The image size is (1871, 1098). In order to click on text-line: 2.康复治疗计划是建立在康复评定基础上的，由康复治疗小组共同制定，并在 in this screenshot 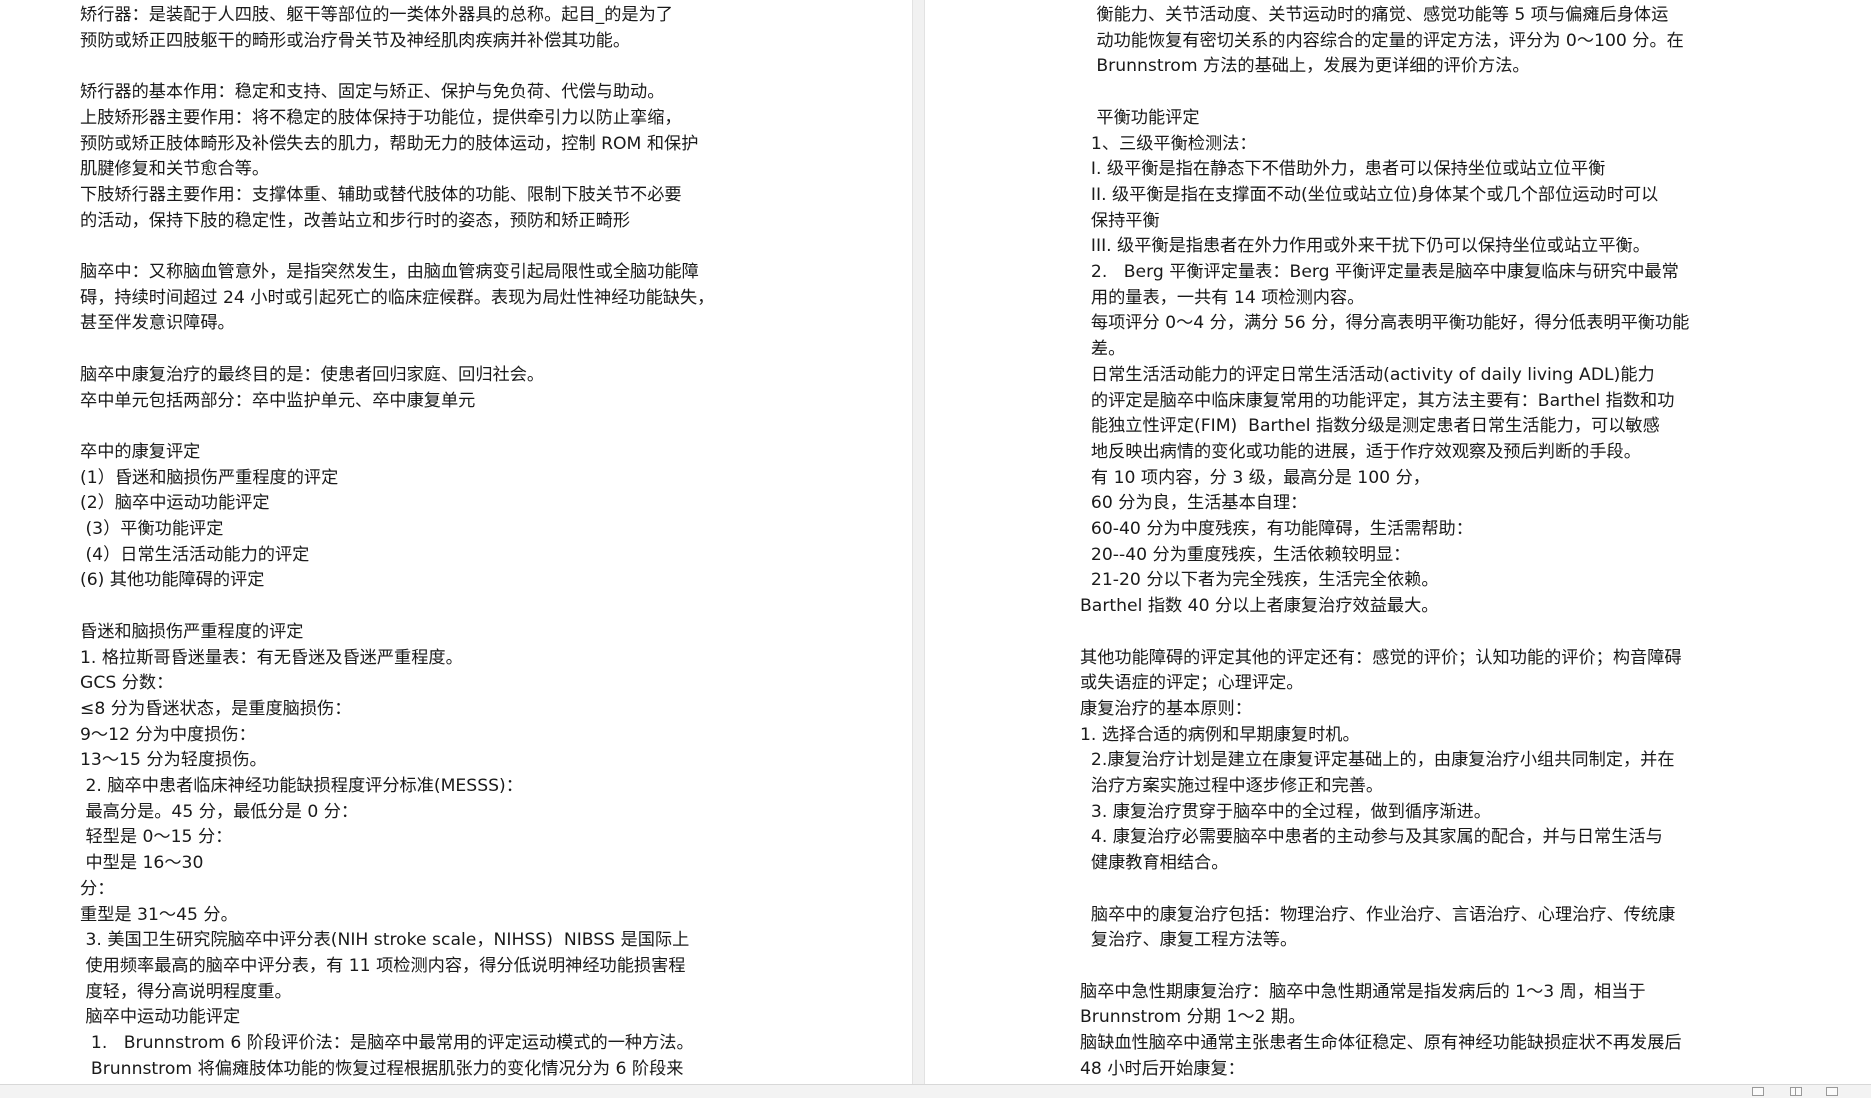, I will do `click(1377, 760)`.